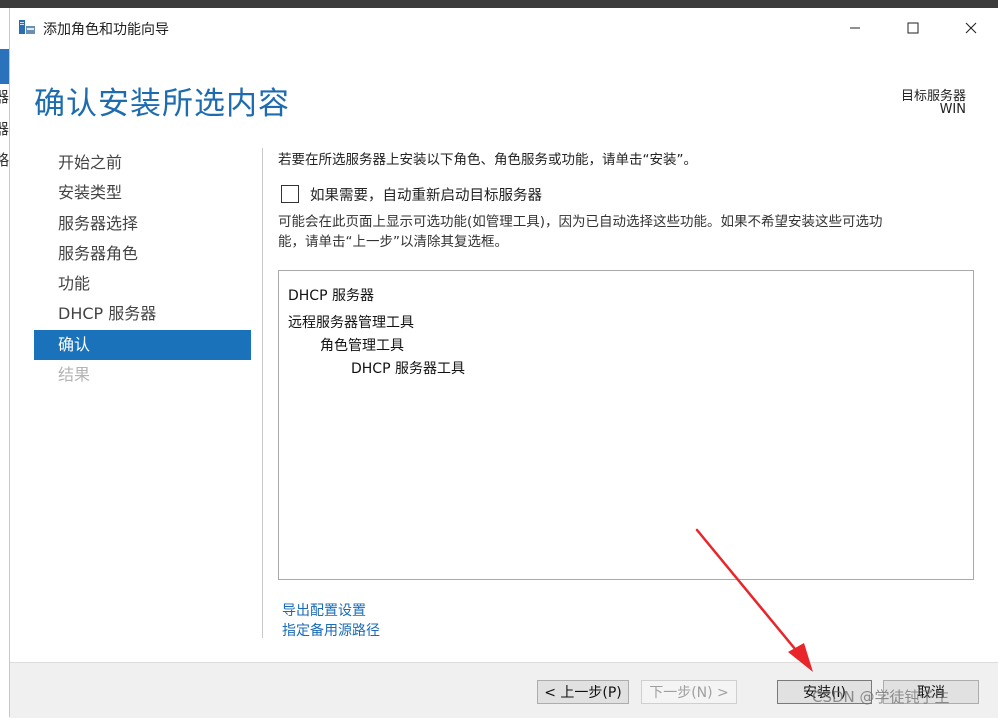 This screenshot has width=998, height=718. Describe the element at coordinates (754, 600) in the screenshot. I see `red-arrow-annotation` at that location.